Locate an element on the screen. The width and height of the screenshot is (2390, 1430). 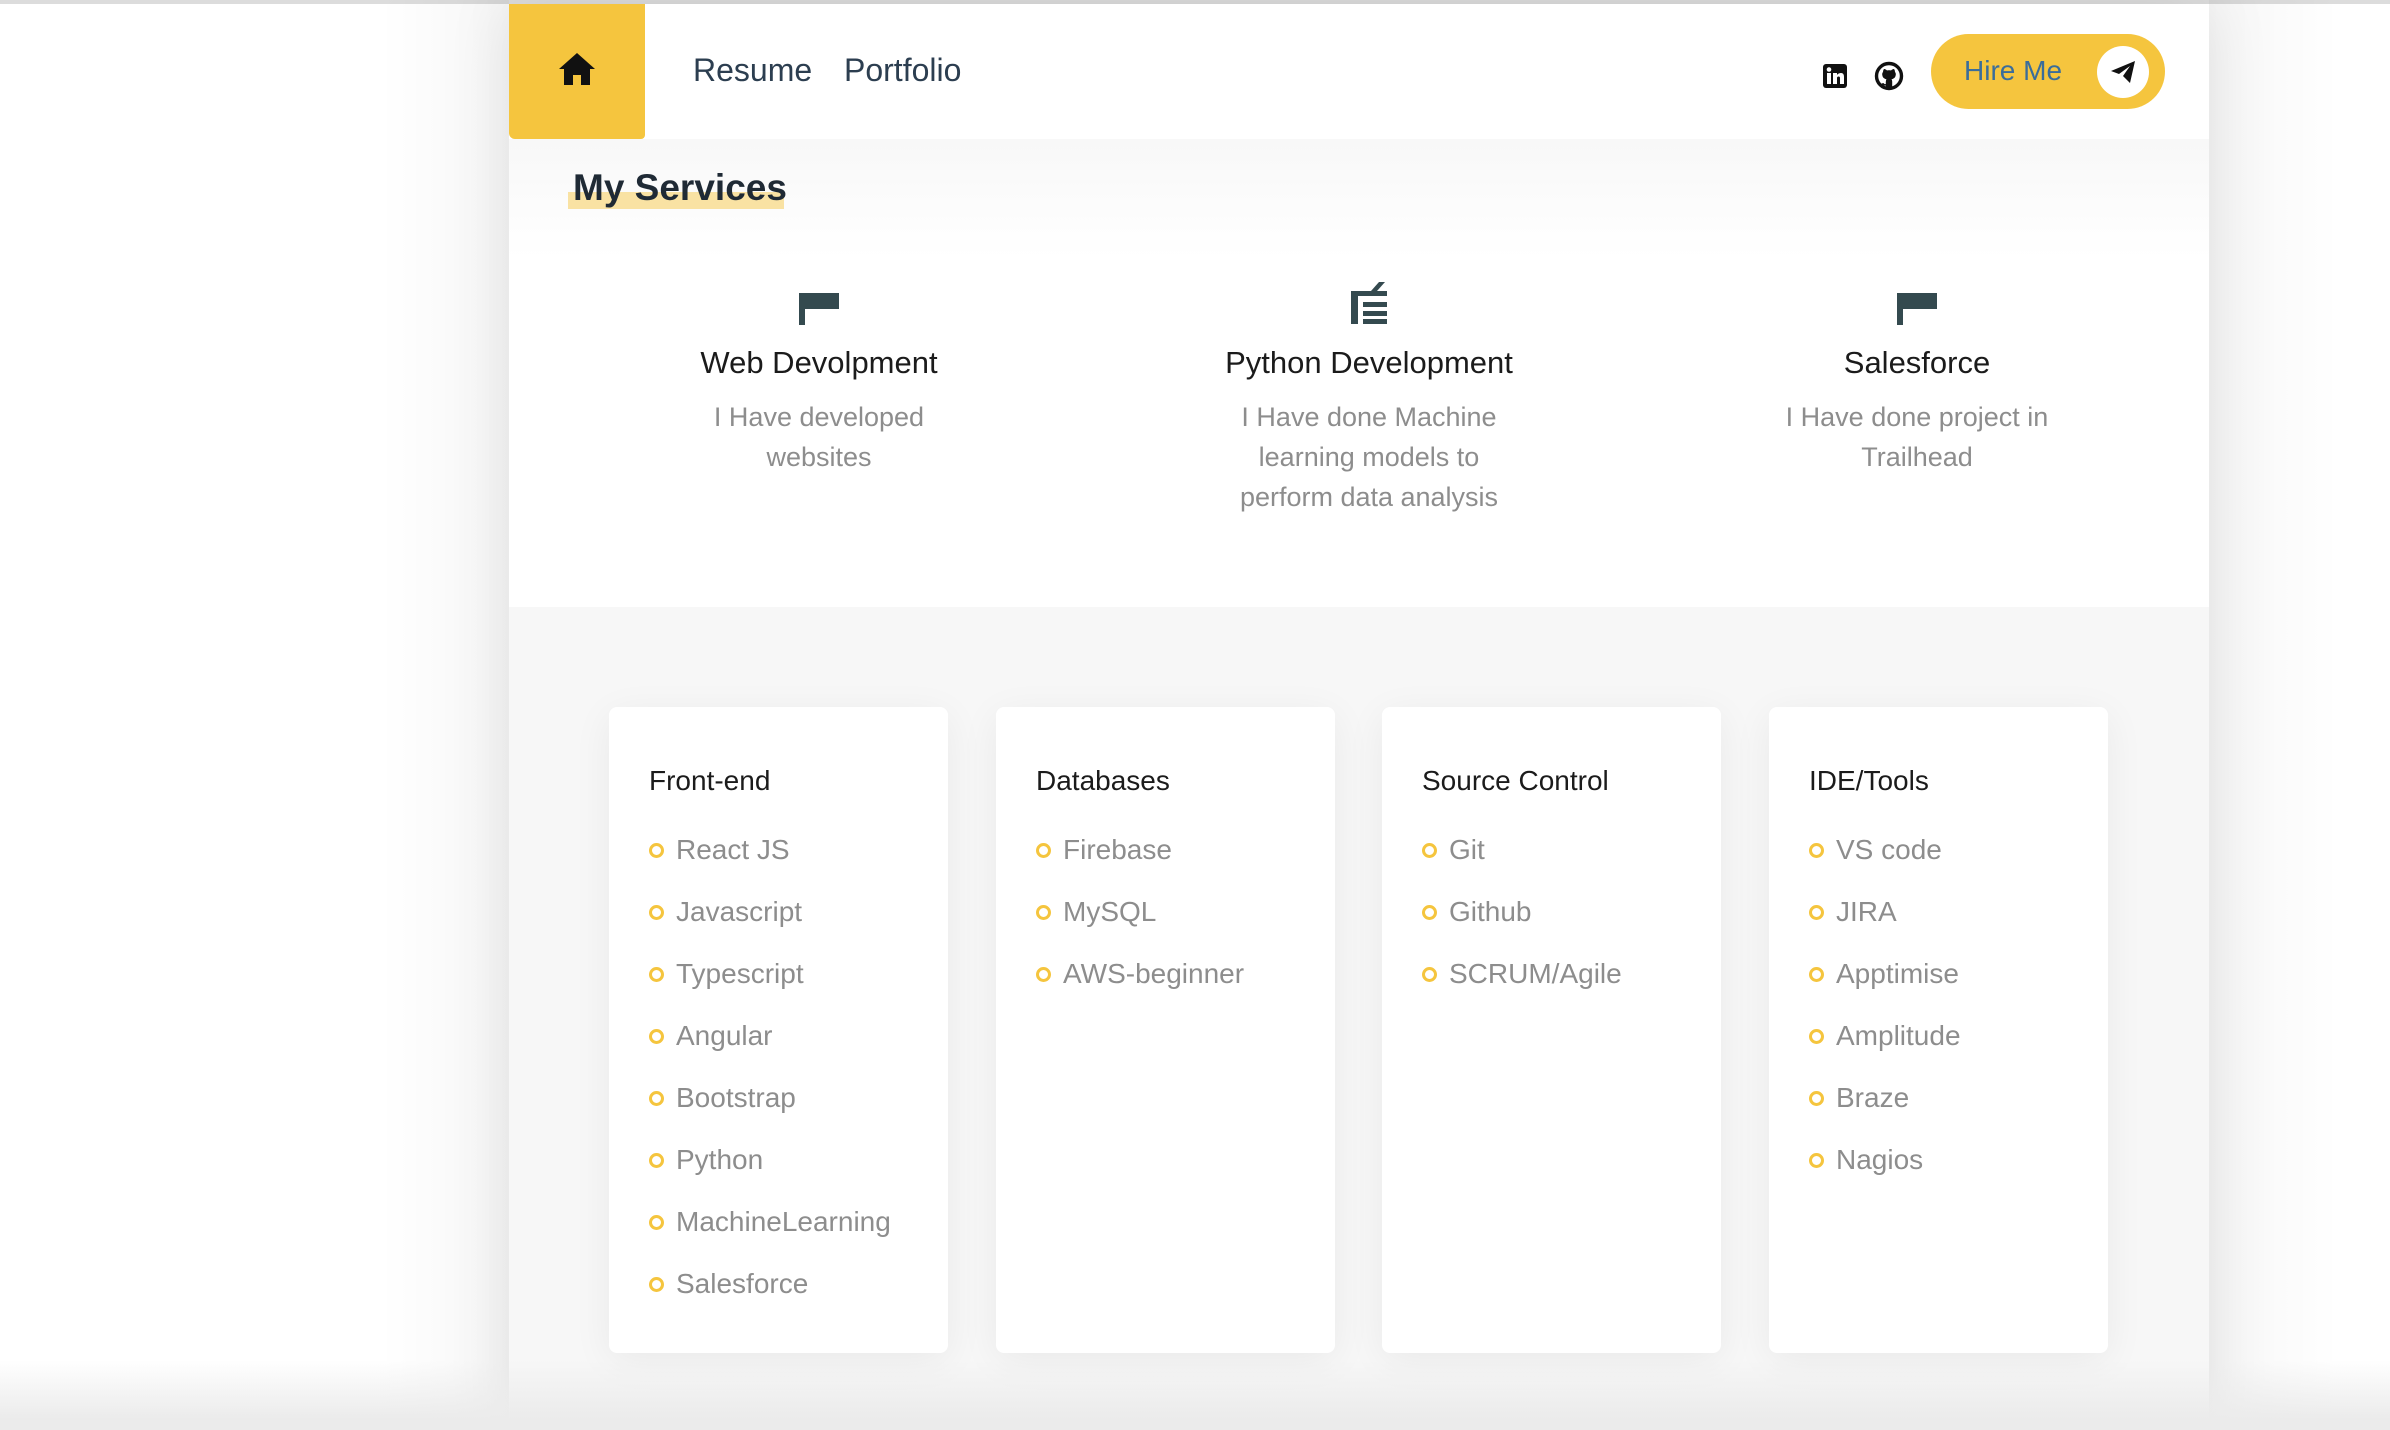
home-button is located at coordinates (577, 71).